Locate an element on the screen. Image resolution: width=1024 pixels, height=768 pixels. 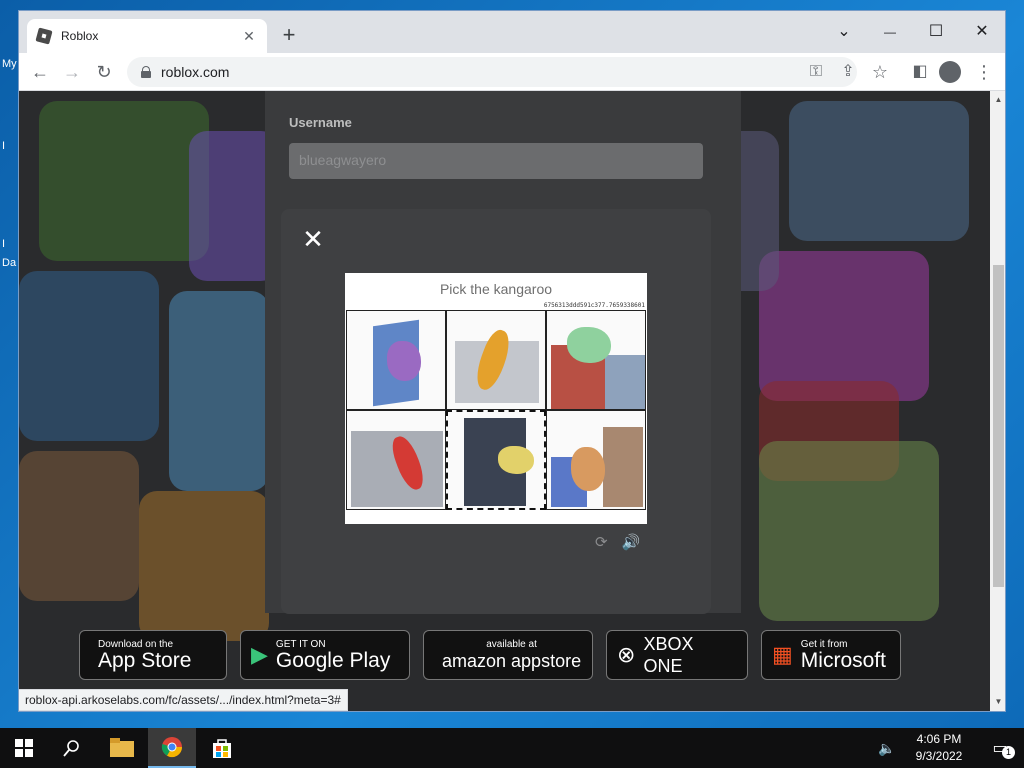
store-bag-icon is located at coordinates (222, 748).